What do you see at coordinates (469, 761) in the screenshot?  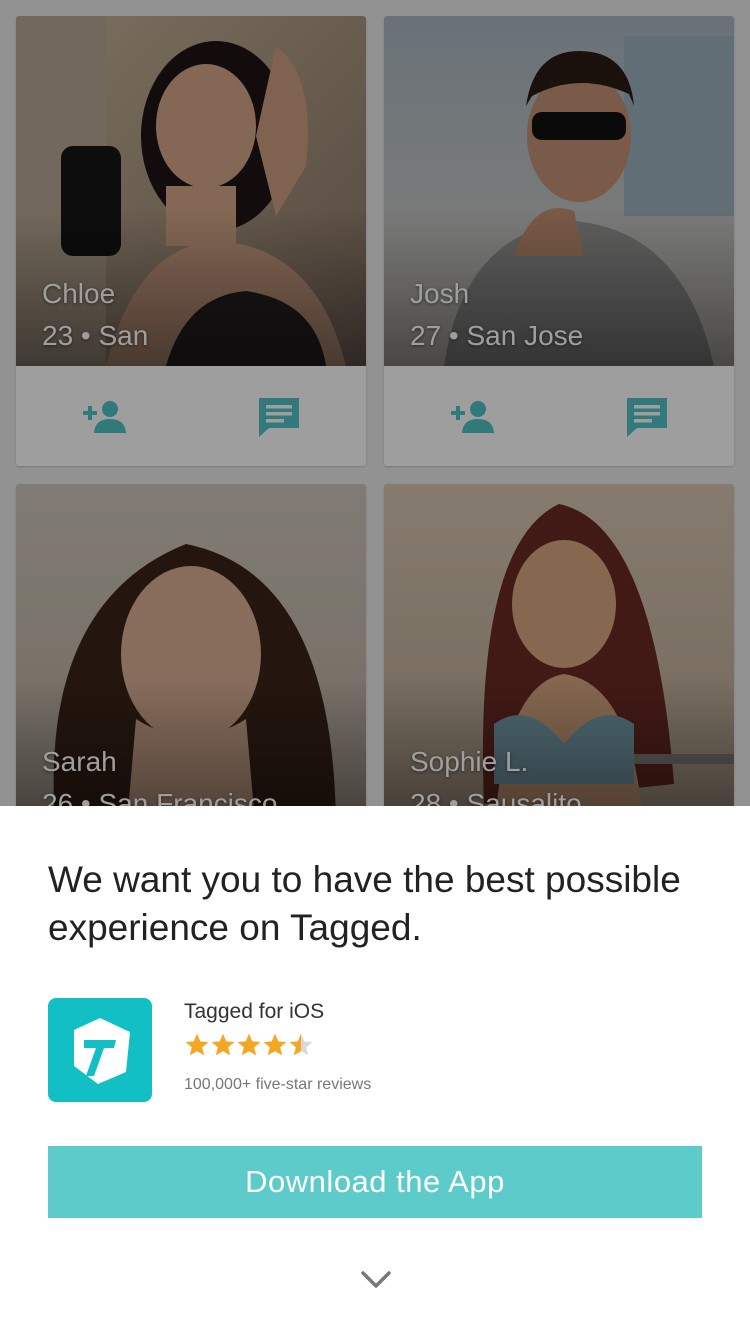 I see `profile-name: Sophie L.` at bounding box center [469, 761].